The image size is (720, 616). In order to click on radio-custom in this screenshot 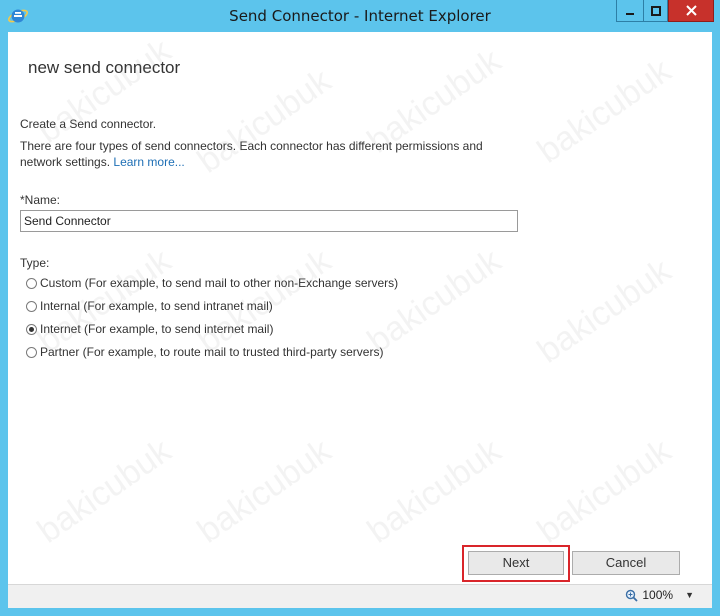, I will do `click(31, 283)`.